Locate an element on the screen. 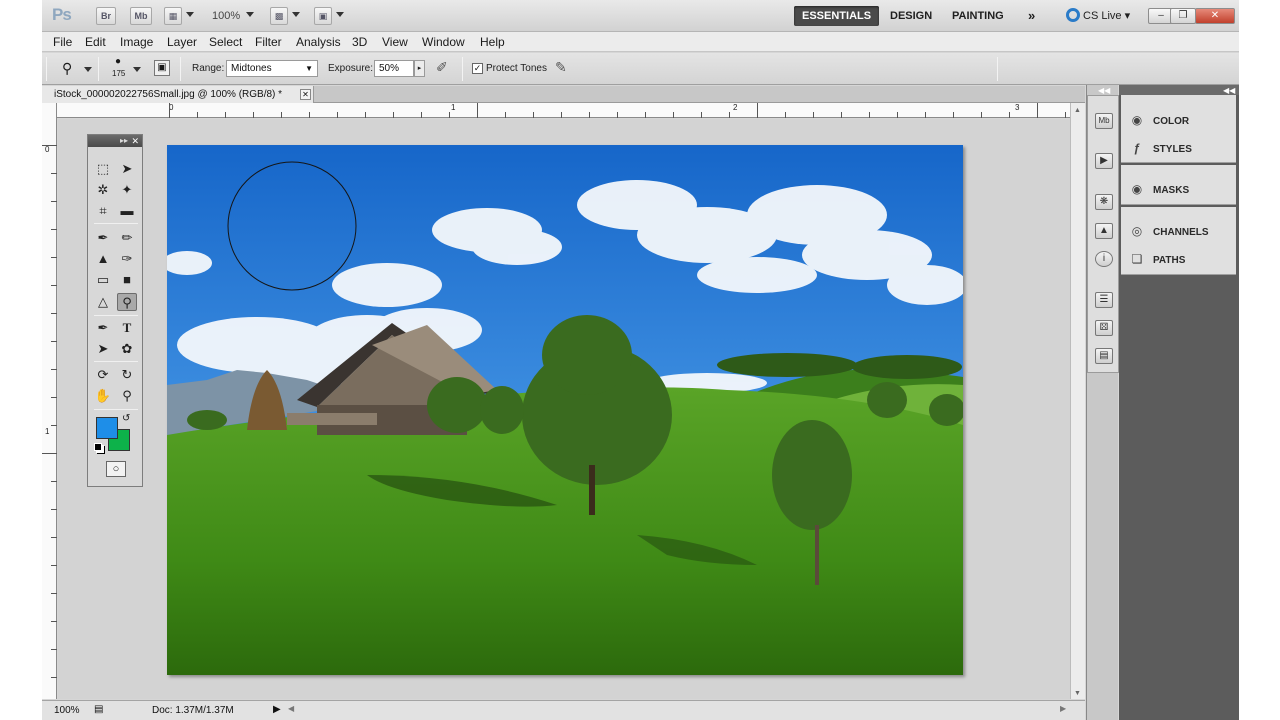 Image resolution: width=1280 pixels, height=720 pixels. custom-shape-tool-icon: ✿ is located at coordinates (127, 349).